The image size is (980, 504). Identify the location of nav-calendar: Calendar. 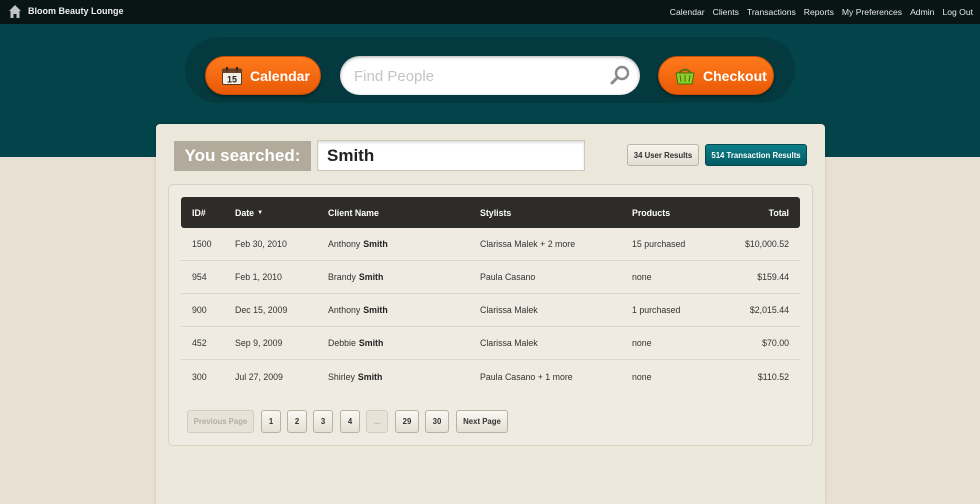
(687, 12).